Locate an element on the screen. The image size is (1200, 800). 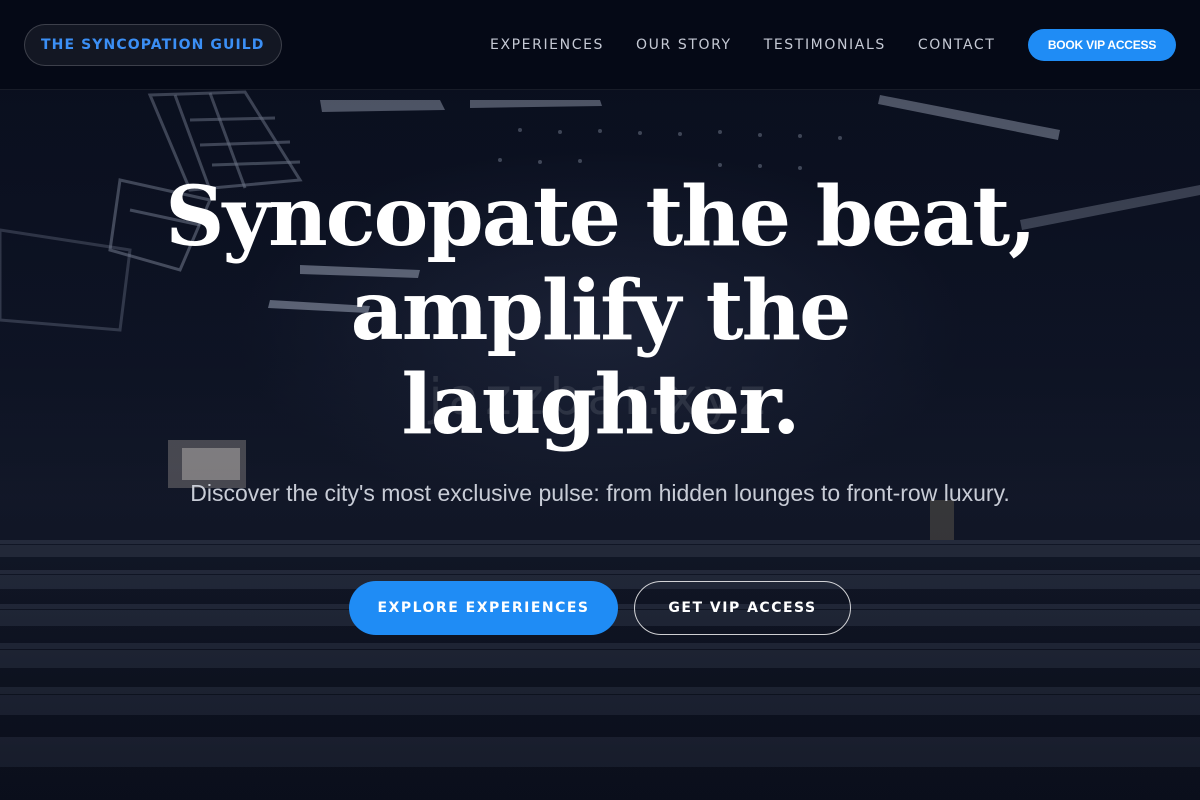
explore-experiences-button: EXPLORE EXPERIENCES is located at coordinates (483, 608).